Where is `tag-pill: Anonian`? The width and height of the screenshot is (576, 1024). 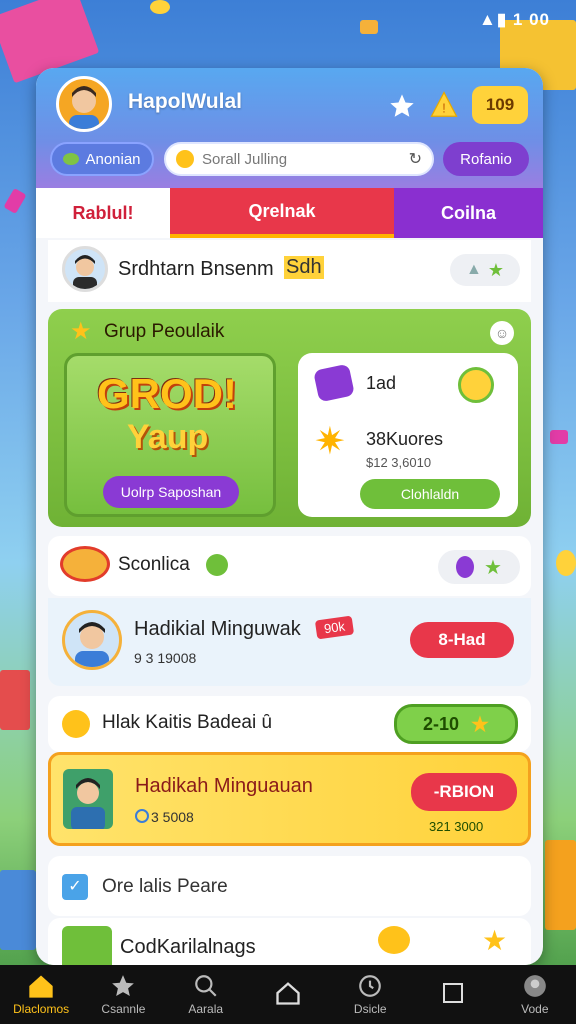
tag-pill: Anonian is located at coordinates (102, 159).